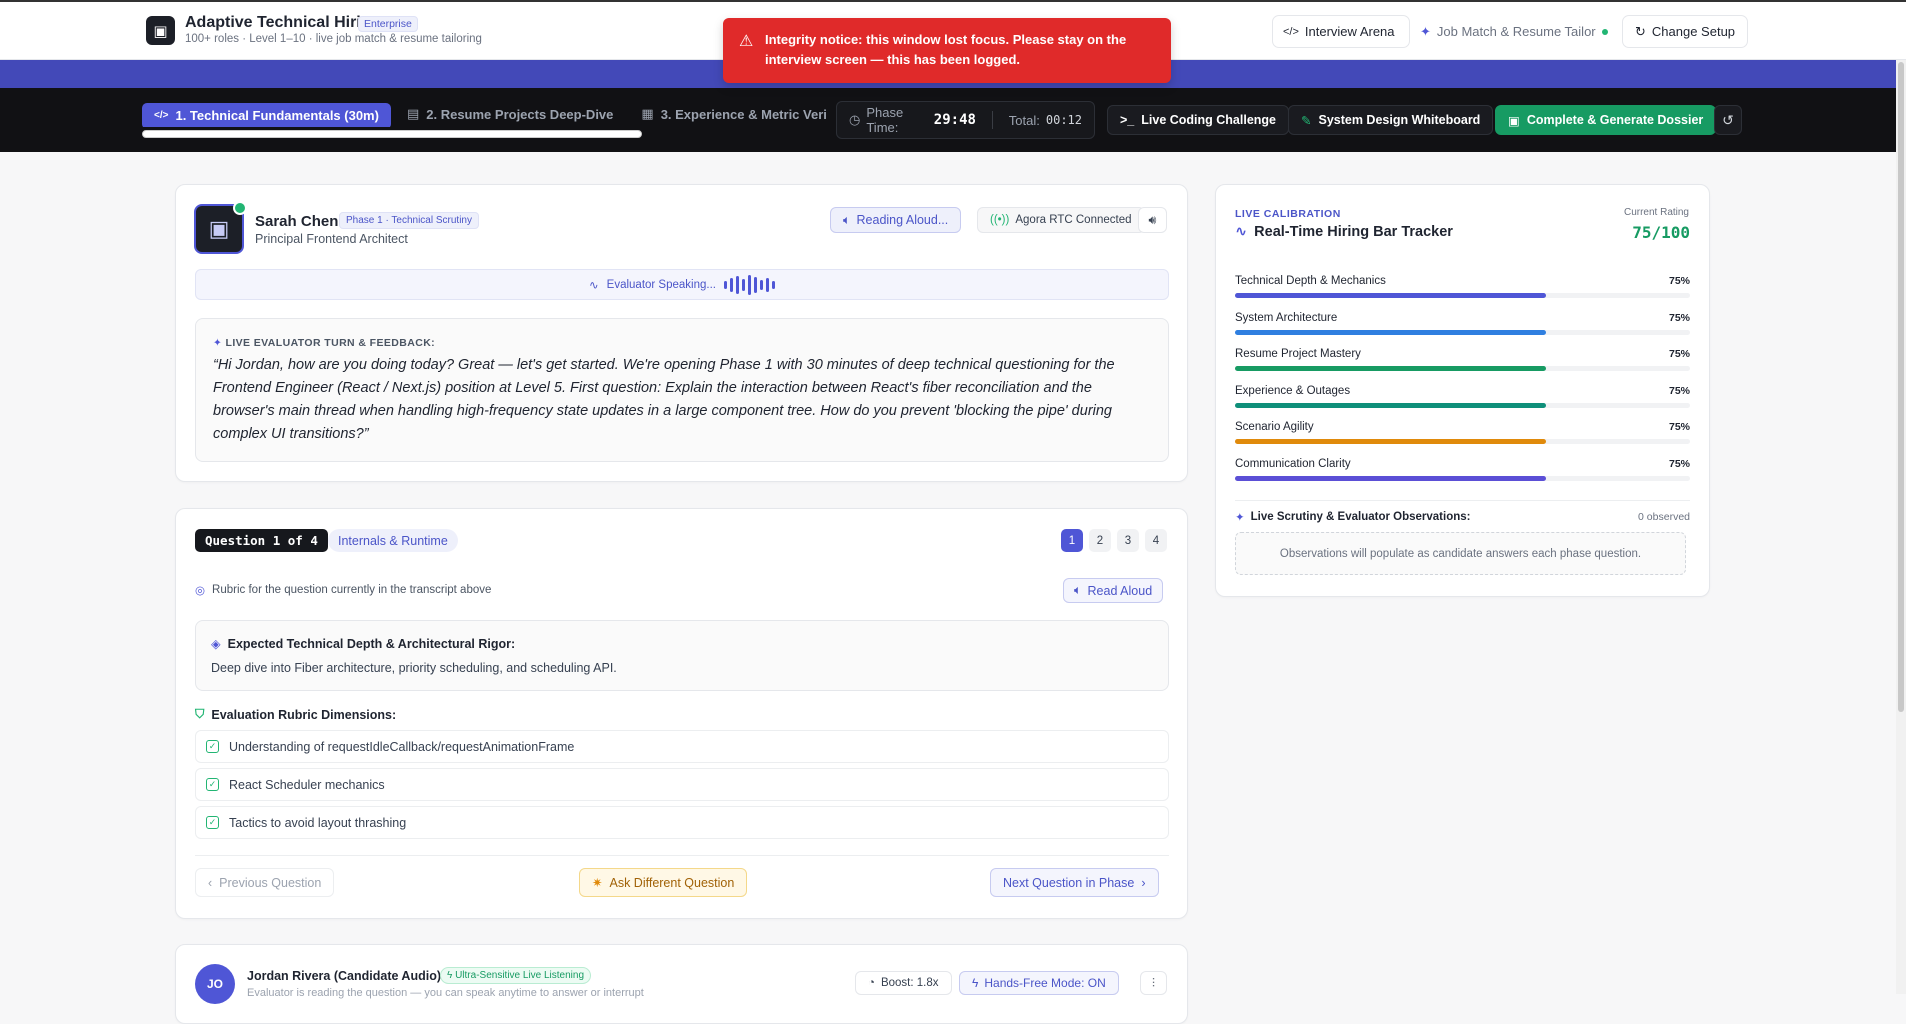  I want to click on status-dot, so click(1604, 31).